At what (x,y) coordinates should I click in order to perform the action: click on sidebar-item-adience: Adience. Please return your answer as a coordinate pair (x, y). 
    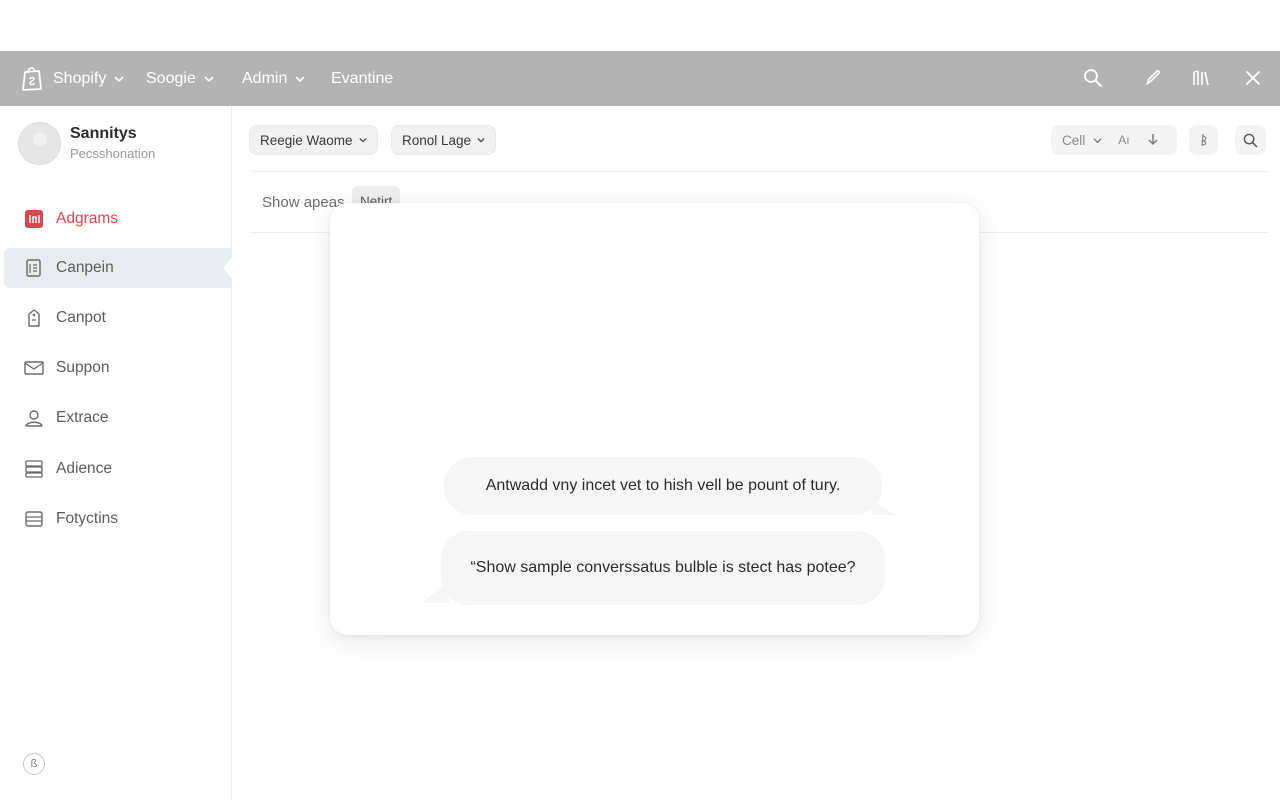
    Looking at the image, I should click on (118, 469).